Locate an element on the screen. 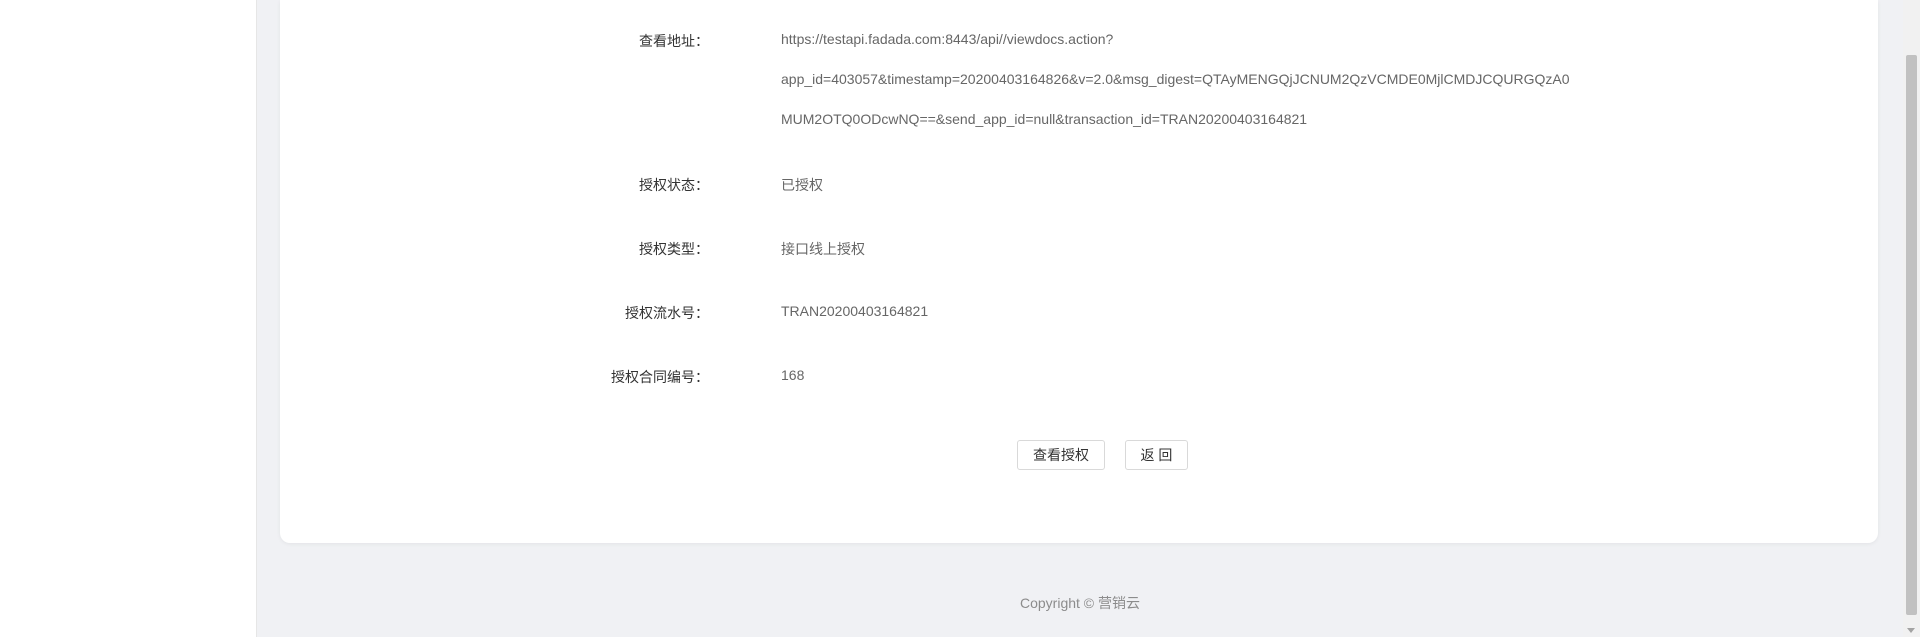  auth-contract-no-value: 168 is located at coordinates (793, 375).